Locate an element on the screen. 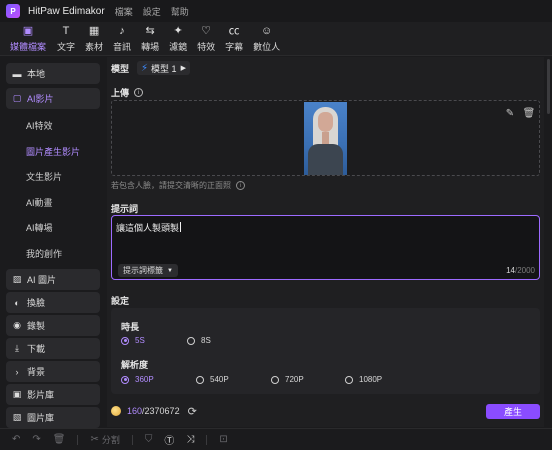  delete-icon: 🗑 is located at coordinates (59, 439).